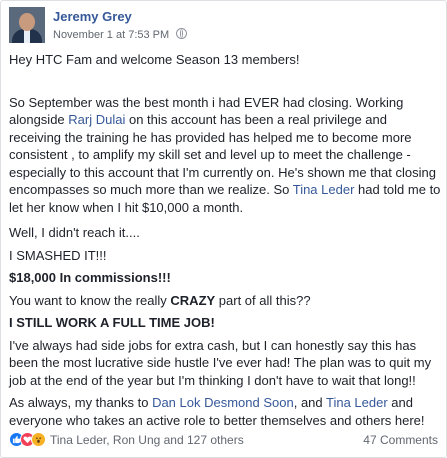 The image size is (447, 458). I want to click on thanks-text: , and, so click(310, 402).